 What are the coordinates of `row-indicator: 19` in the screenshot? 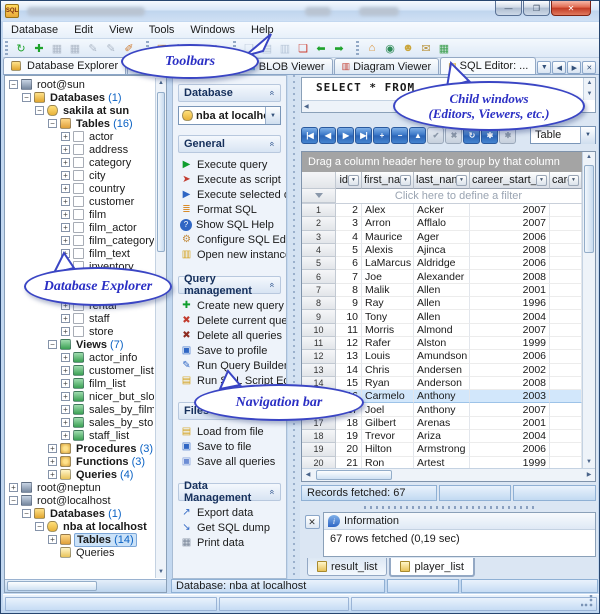 It's located at (319, 450).